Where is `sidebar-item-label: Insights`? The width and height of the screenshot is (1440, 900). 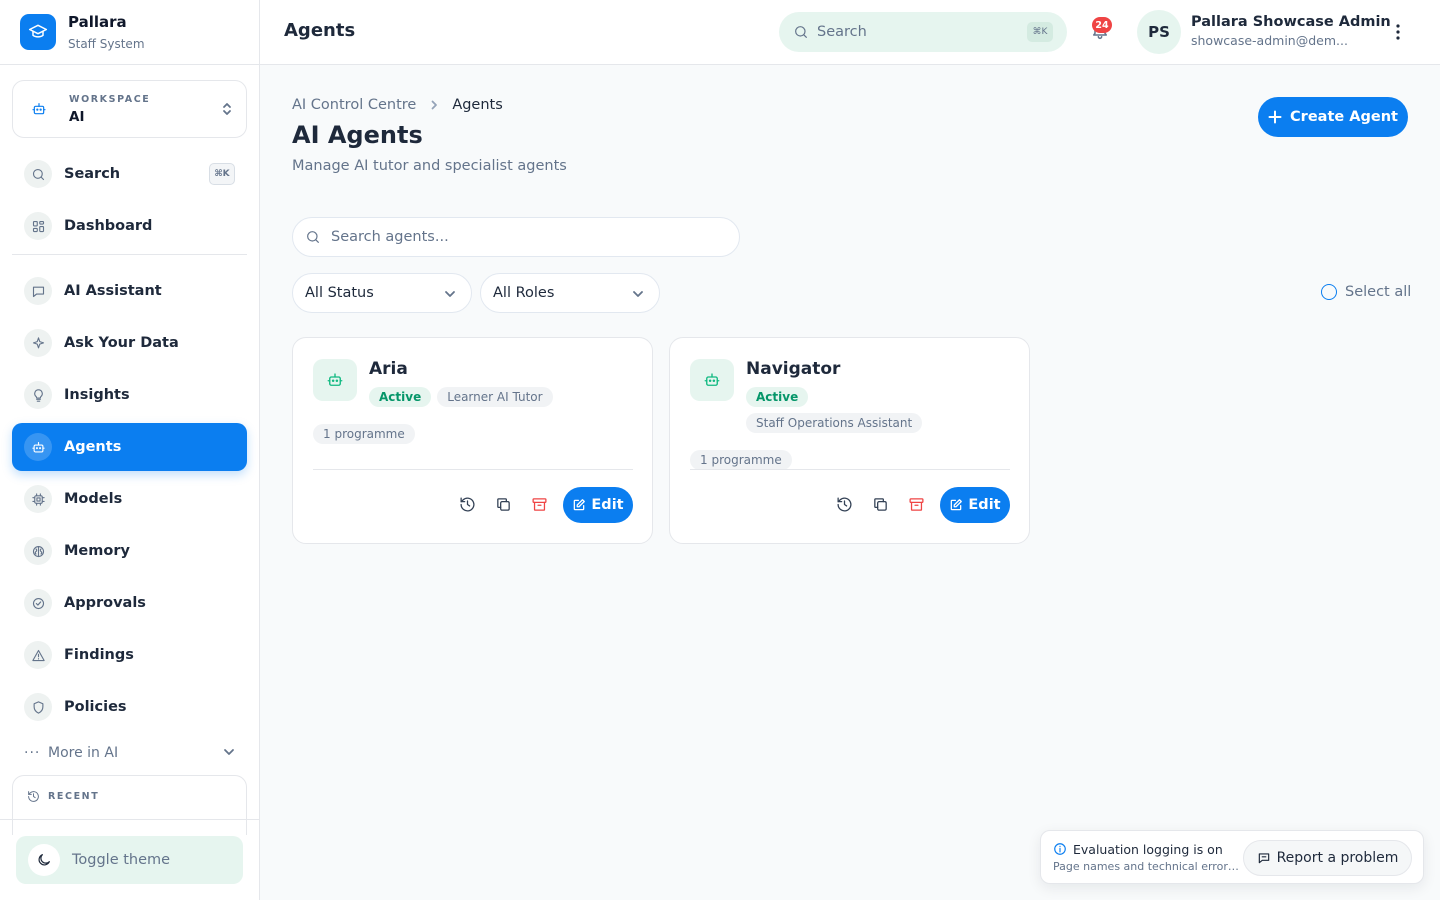
sidebar-item-label: Insights is located at coordinates (97, 395).